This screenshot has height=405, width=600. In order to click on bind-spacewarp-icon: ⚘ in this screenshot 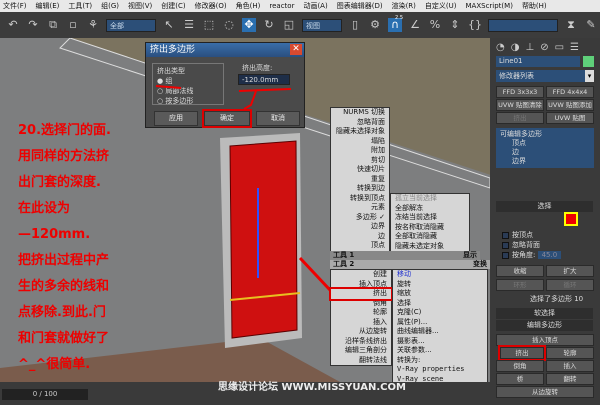, I will do `click(93, 25)`.